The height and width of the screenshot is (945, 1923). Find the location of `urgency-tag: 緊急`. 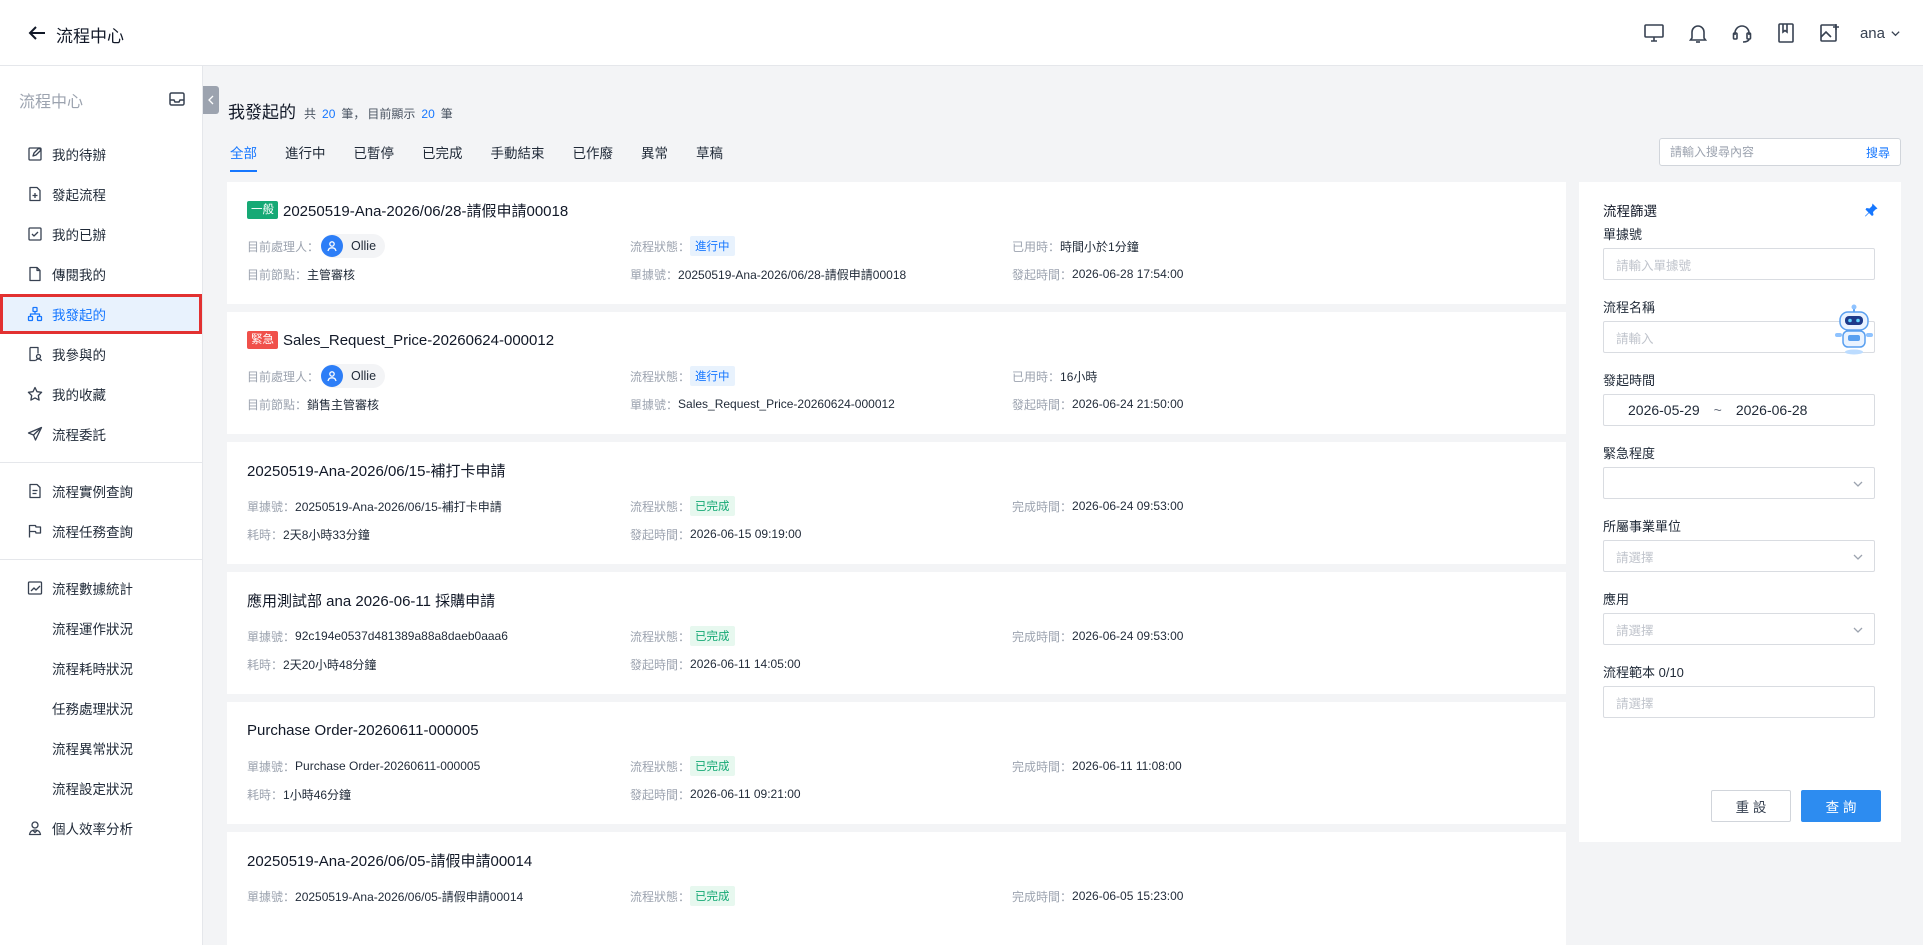

urgency-tag: 緊急 is located at coordinates (262, 340).